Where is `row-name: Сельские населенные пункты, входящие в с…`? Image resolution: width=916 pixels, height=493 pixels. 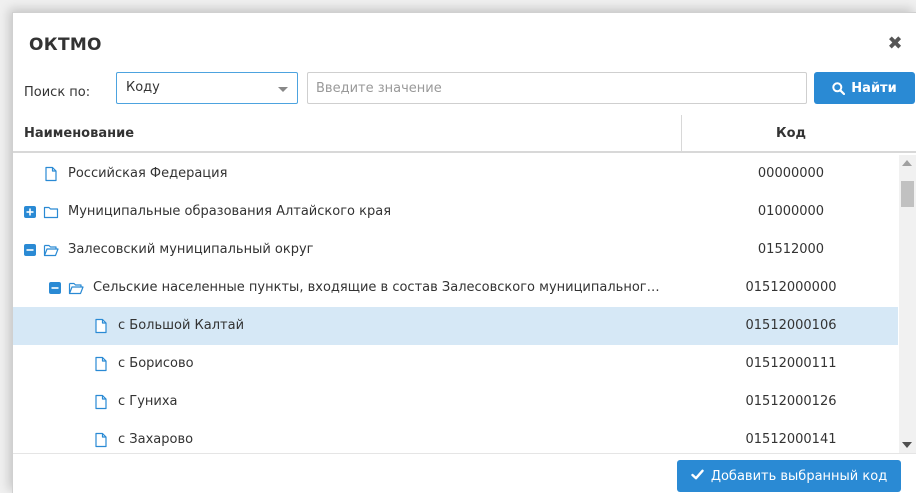 row-name: Сельские населенные пункты, входящие в с… is located at coordinates (376, 287).